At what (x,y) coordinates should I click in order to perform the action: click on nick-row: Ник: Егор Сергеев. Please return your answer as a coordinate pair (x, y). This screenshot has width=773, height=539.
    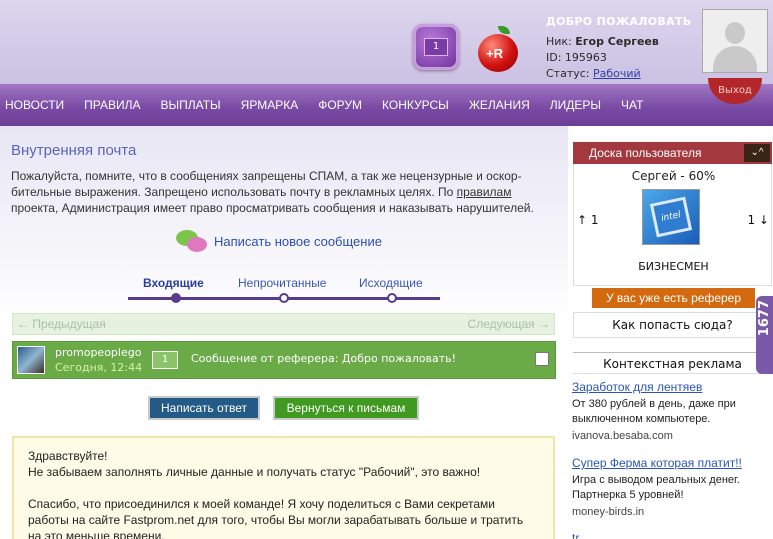
    Looking at the image, I should click on (618, 42).